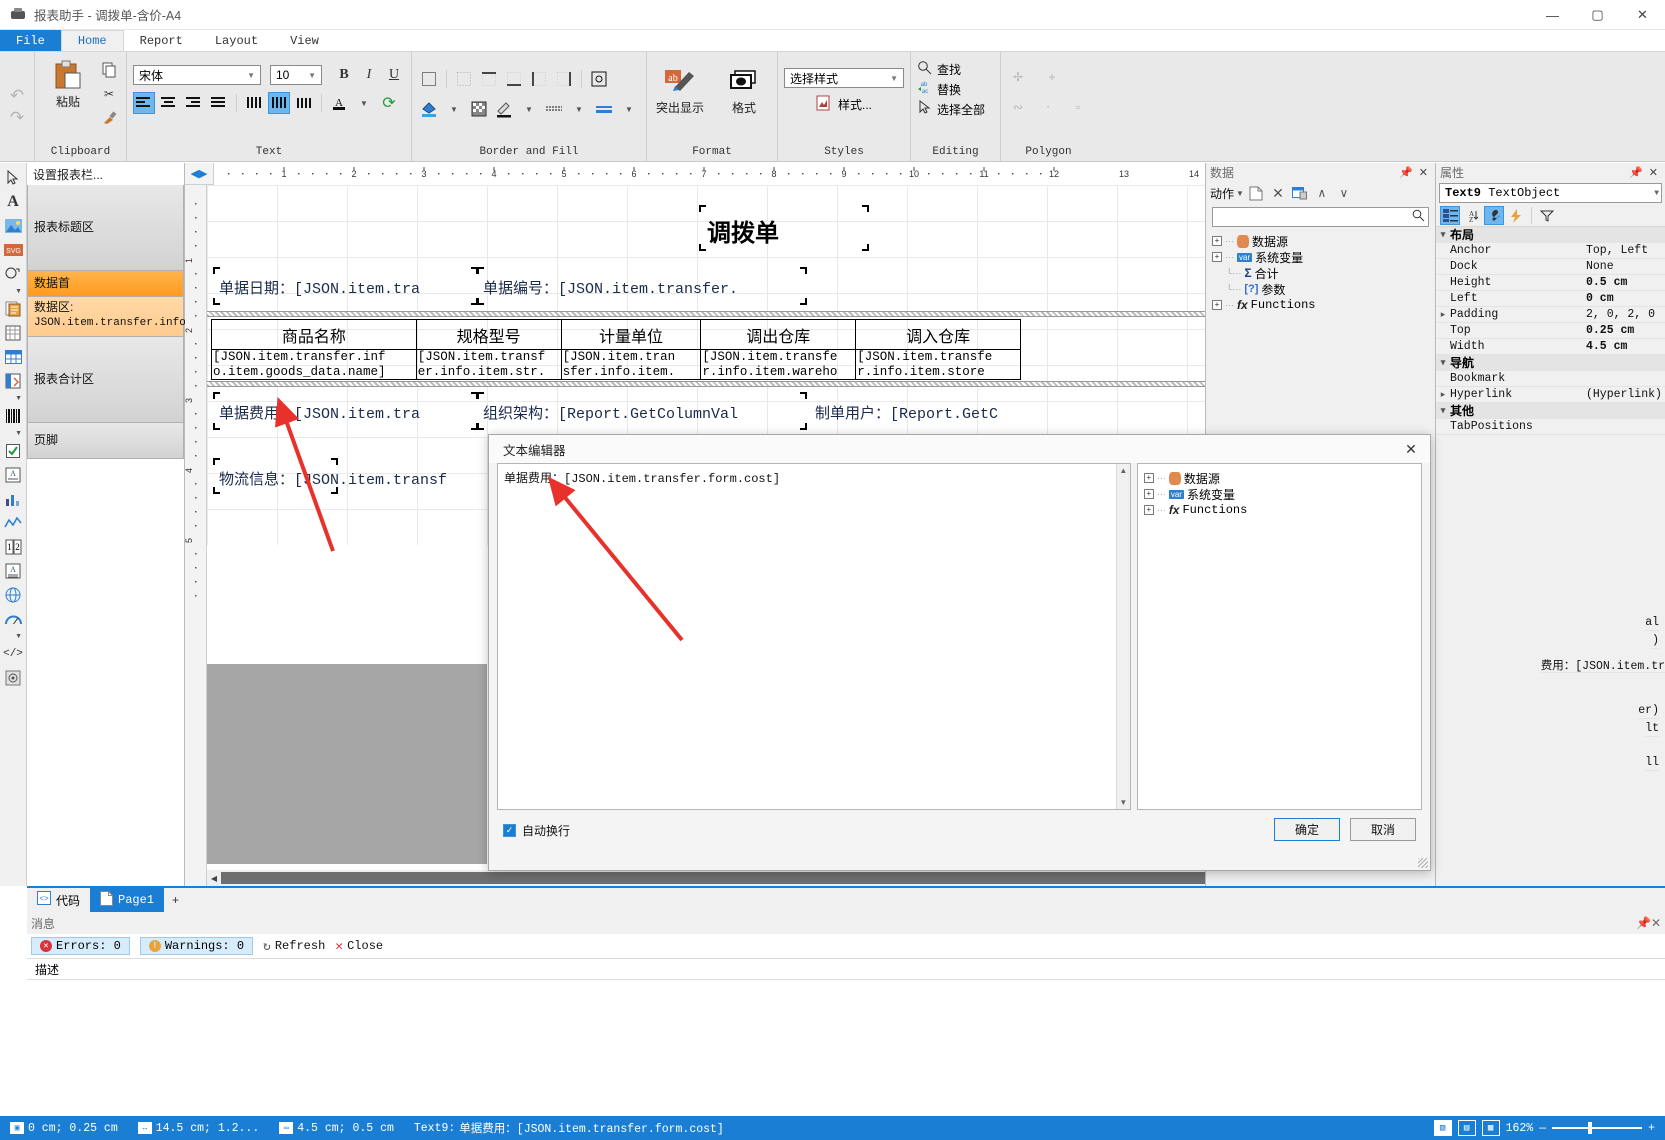  I want to click on data-search-input, so click(1320, 217).